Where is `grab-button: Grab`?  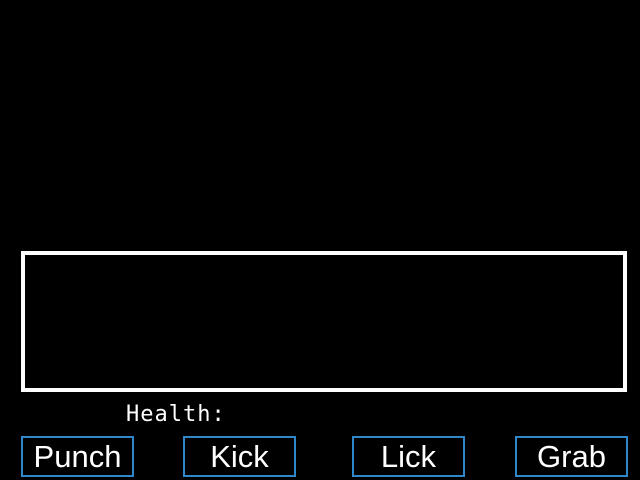 grab-button: Grab is located at coordinates (571, 456).